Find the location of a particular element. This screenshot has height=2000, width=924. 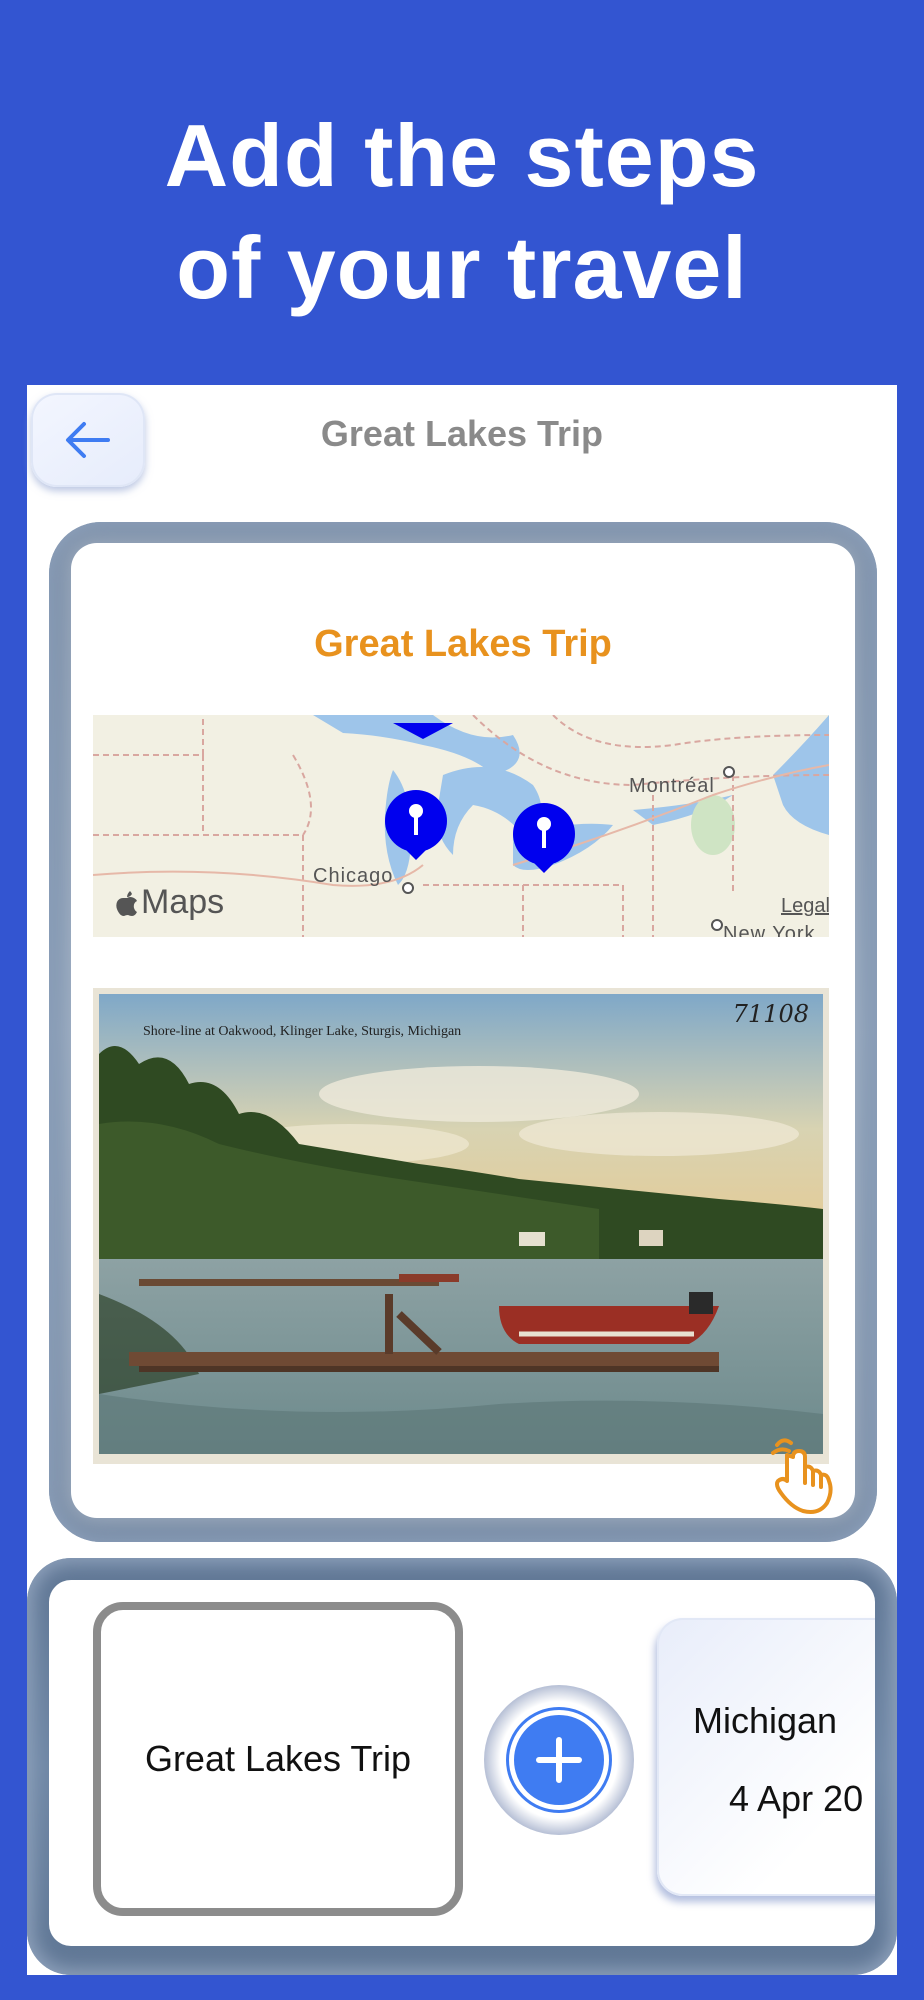

step-card-next: Michigan 4 Apr 20 is located at coordinates (766, 1757).